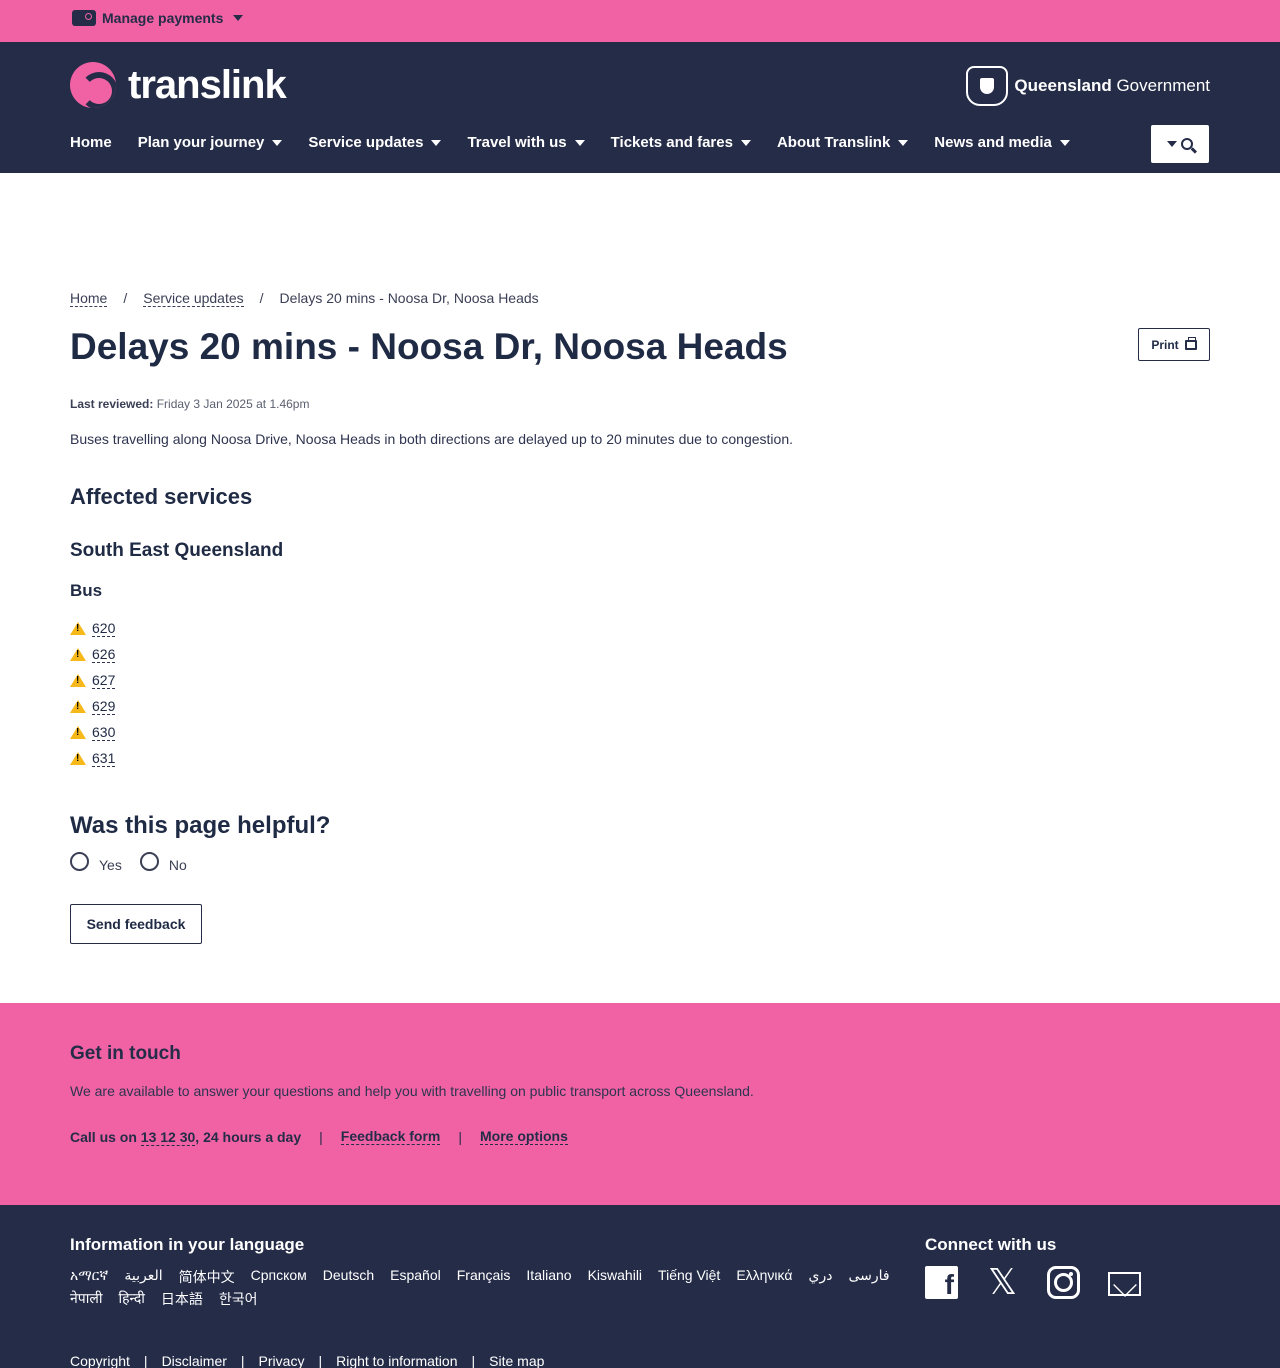  Describe the element at coordinates (168, 1137) in the screenshot. I see `phone-link: 13 12 30` at that location.